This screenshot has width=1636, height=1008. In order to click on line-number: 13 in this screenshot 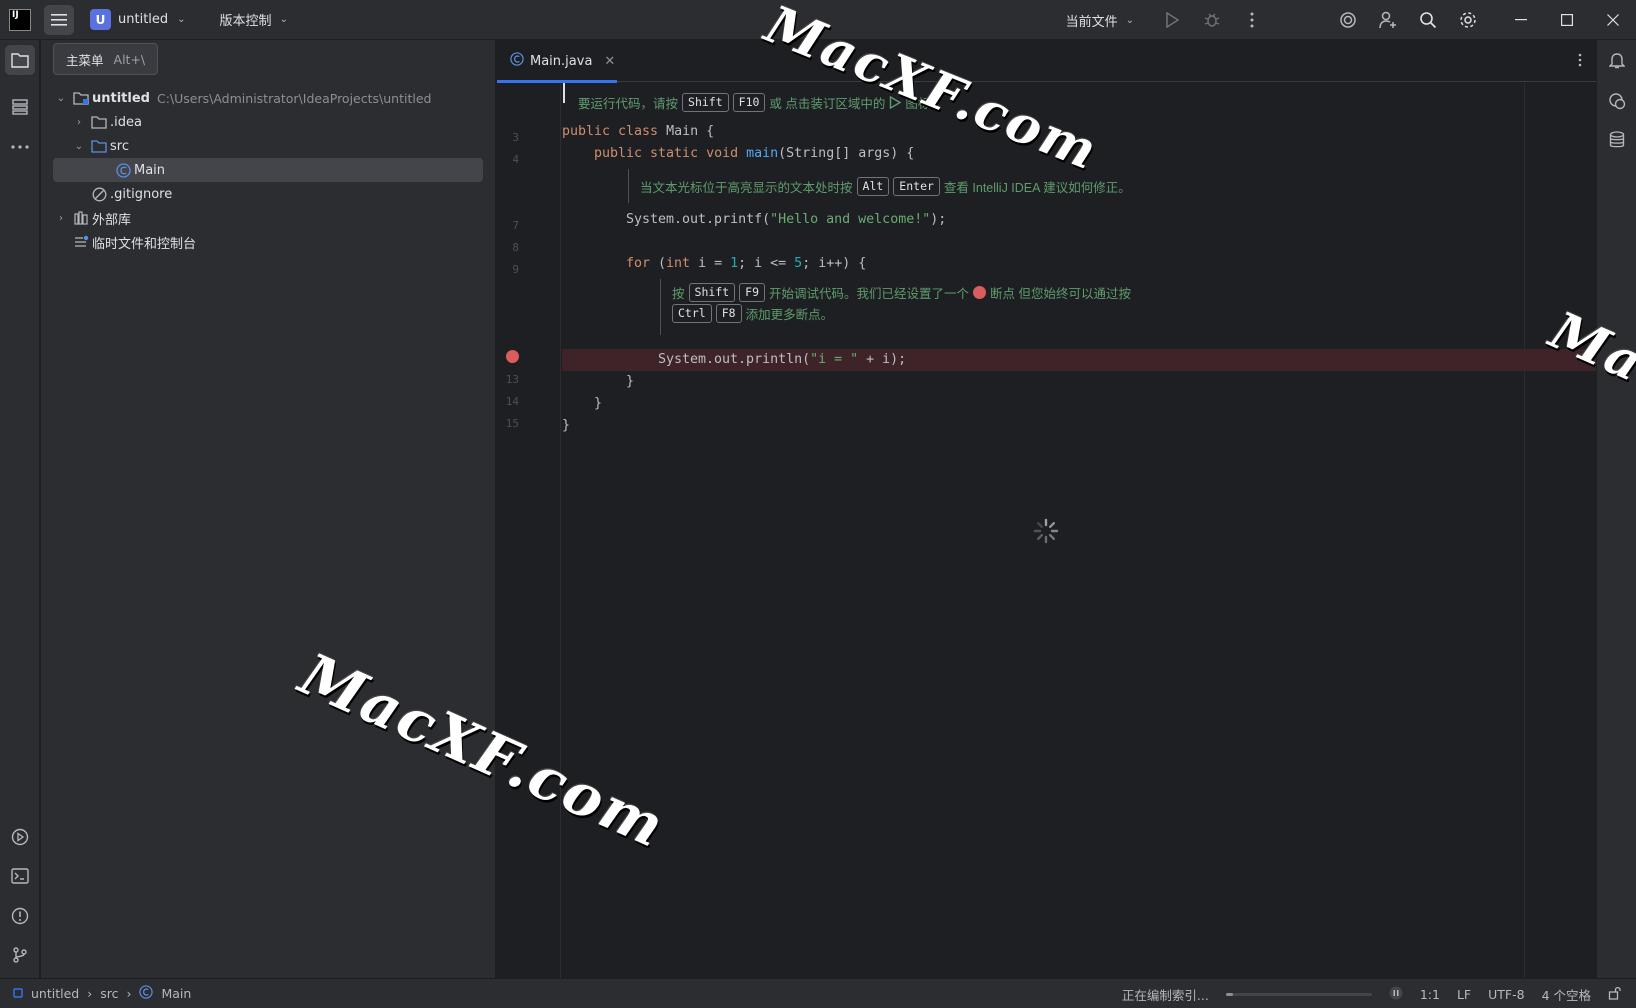, I will do `click(512, 379)`.